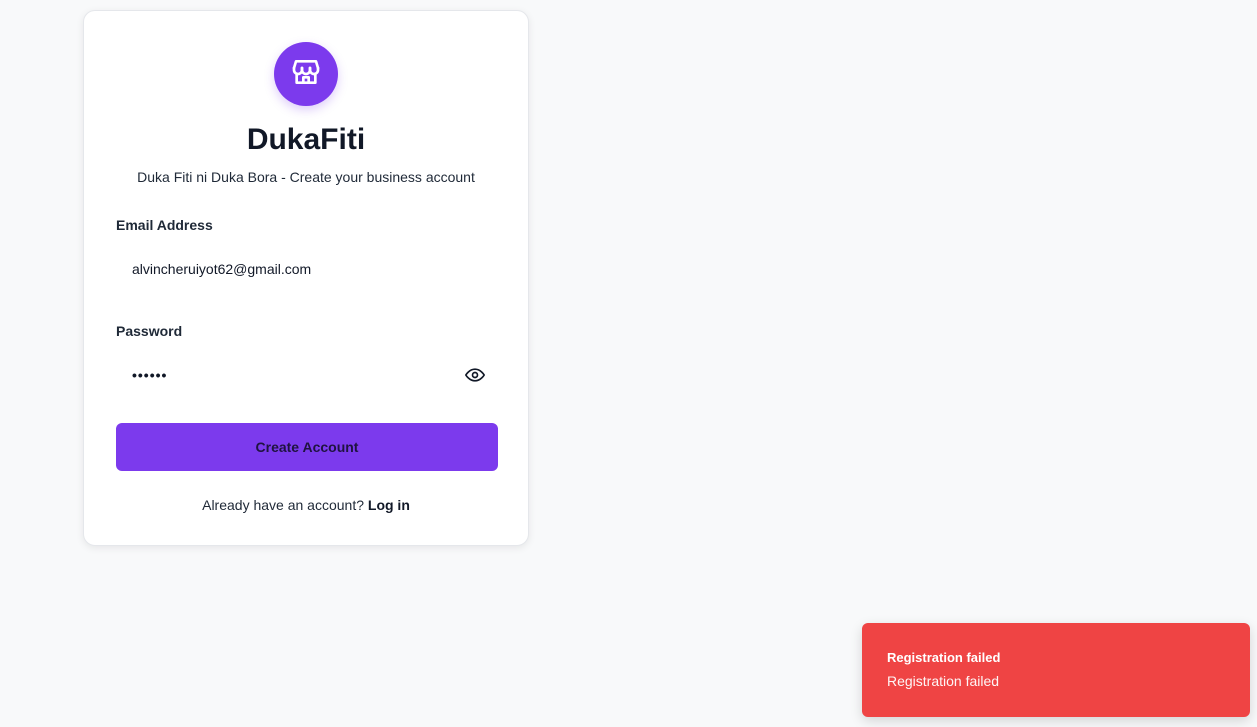  I want to click on login-link: Log in, so click(389, 505).